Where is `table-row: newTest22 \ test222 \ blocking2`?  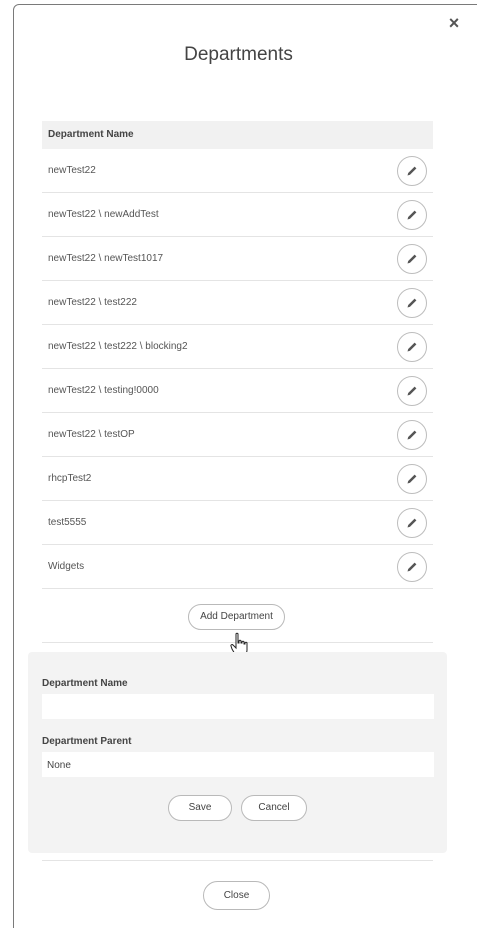 table-row: newTest22 \ test222 \ blocking2 is located at coordinates (237, 347).